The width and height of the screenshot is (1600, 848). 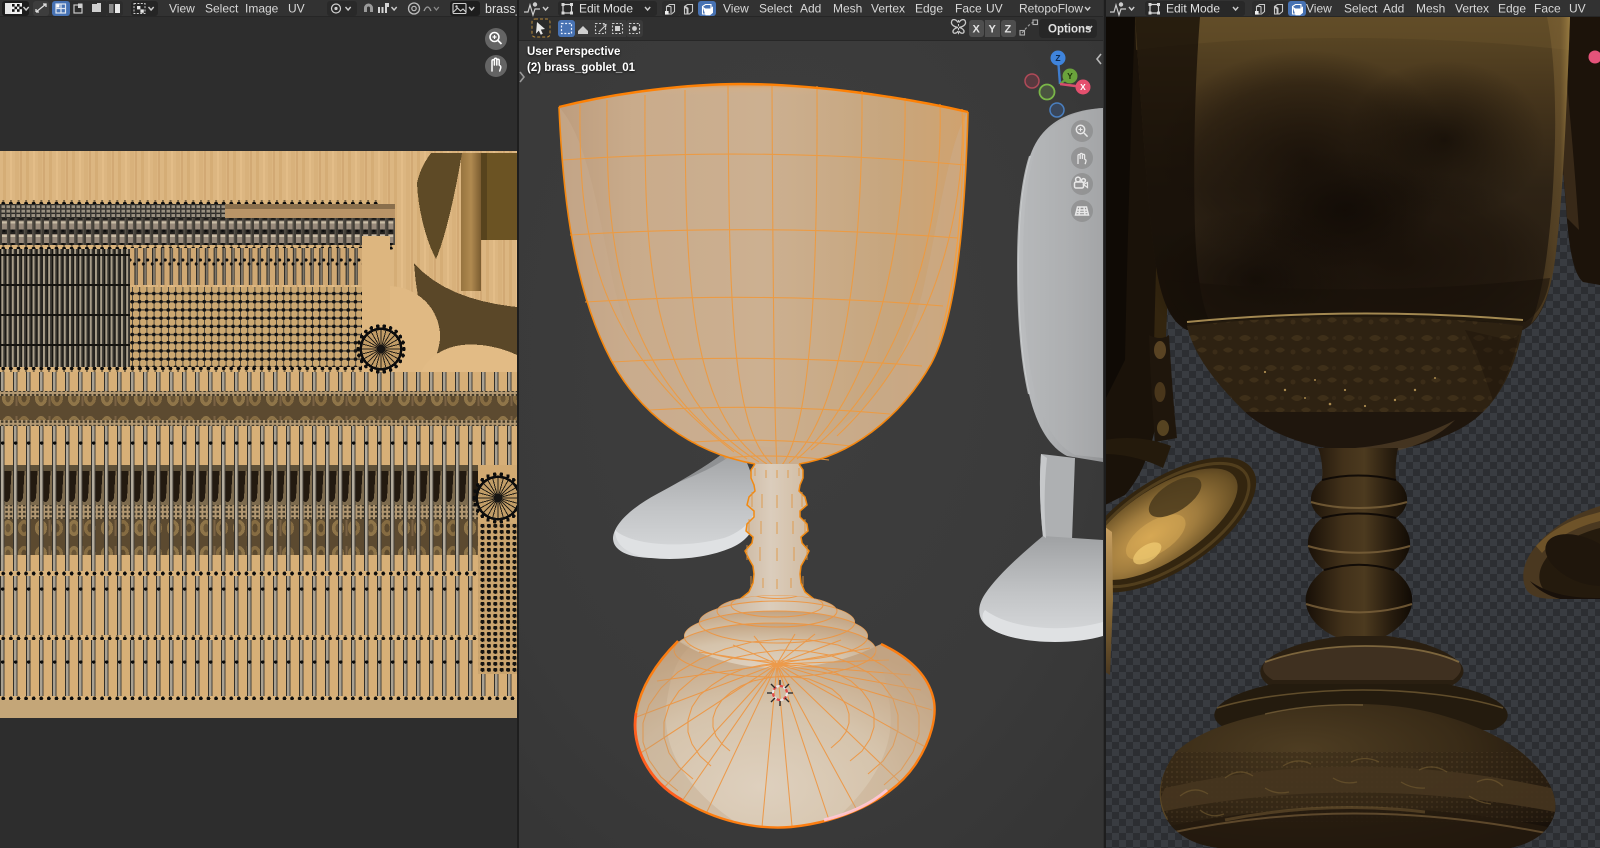 I want to click on svg-text: RetopoFlow, so click(x=1051, y=9).